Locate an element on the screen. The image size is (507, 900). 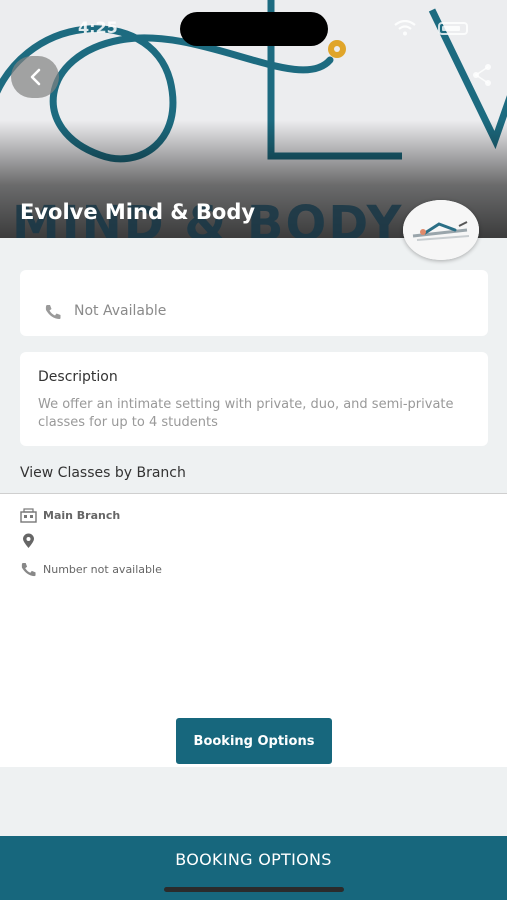
back-arrow-icon is located at coordinates (35, 77).